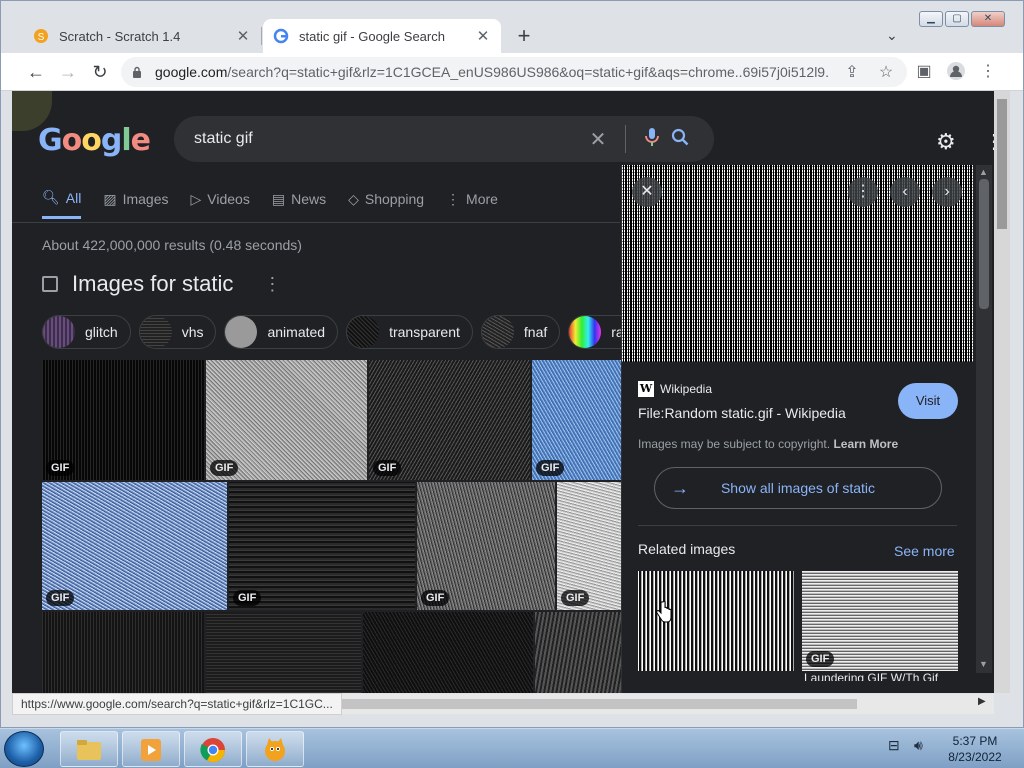 This screenshot has width=1024, height=768. I want to click on svg-text: S, so click(41, 37).